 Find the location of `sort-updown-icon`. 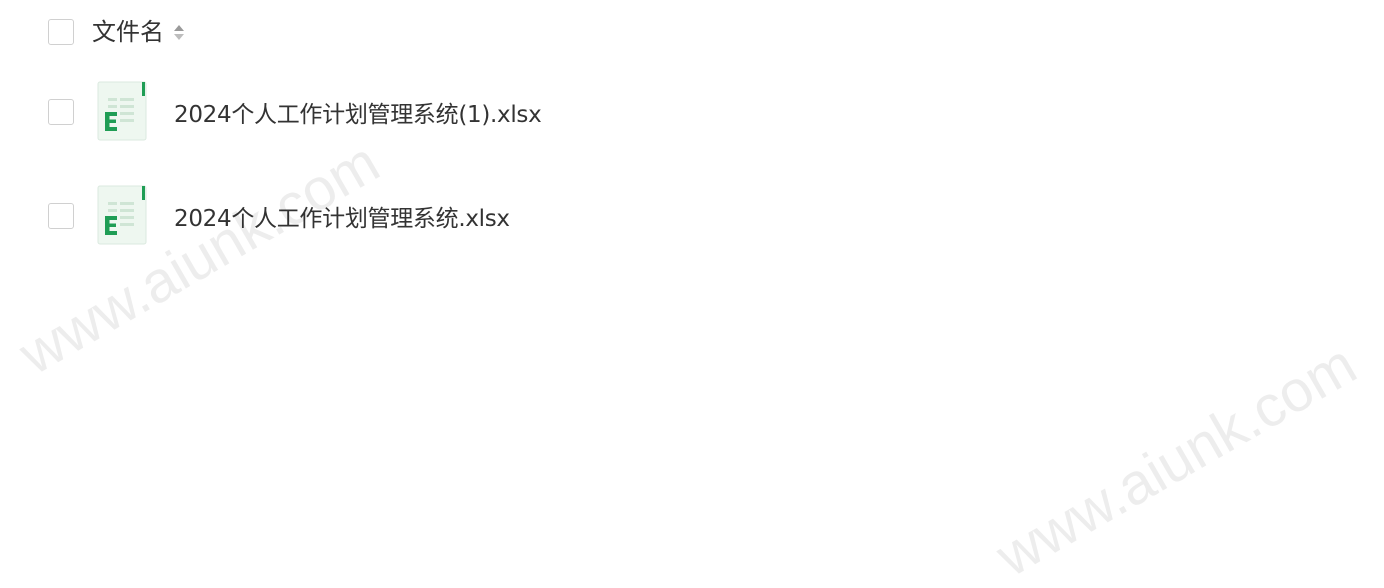

sort-updown-icon is located at coordinates (179, 32).